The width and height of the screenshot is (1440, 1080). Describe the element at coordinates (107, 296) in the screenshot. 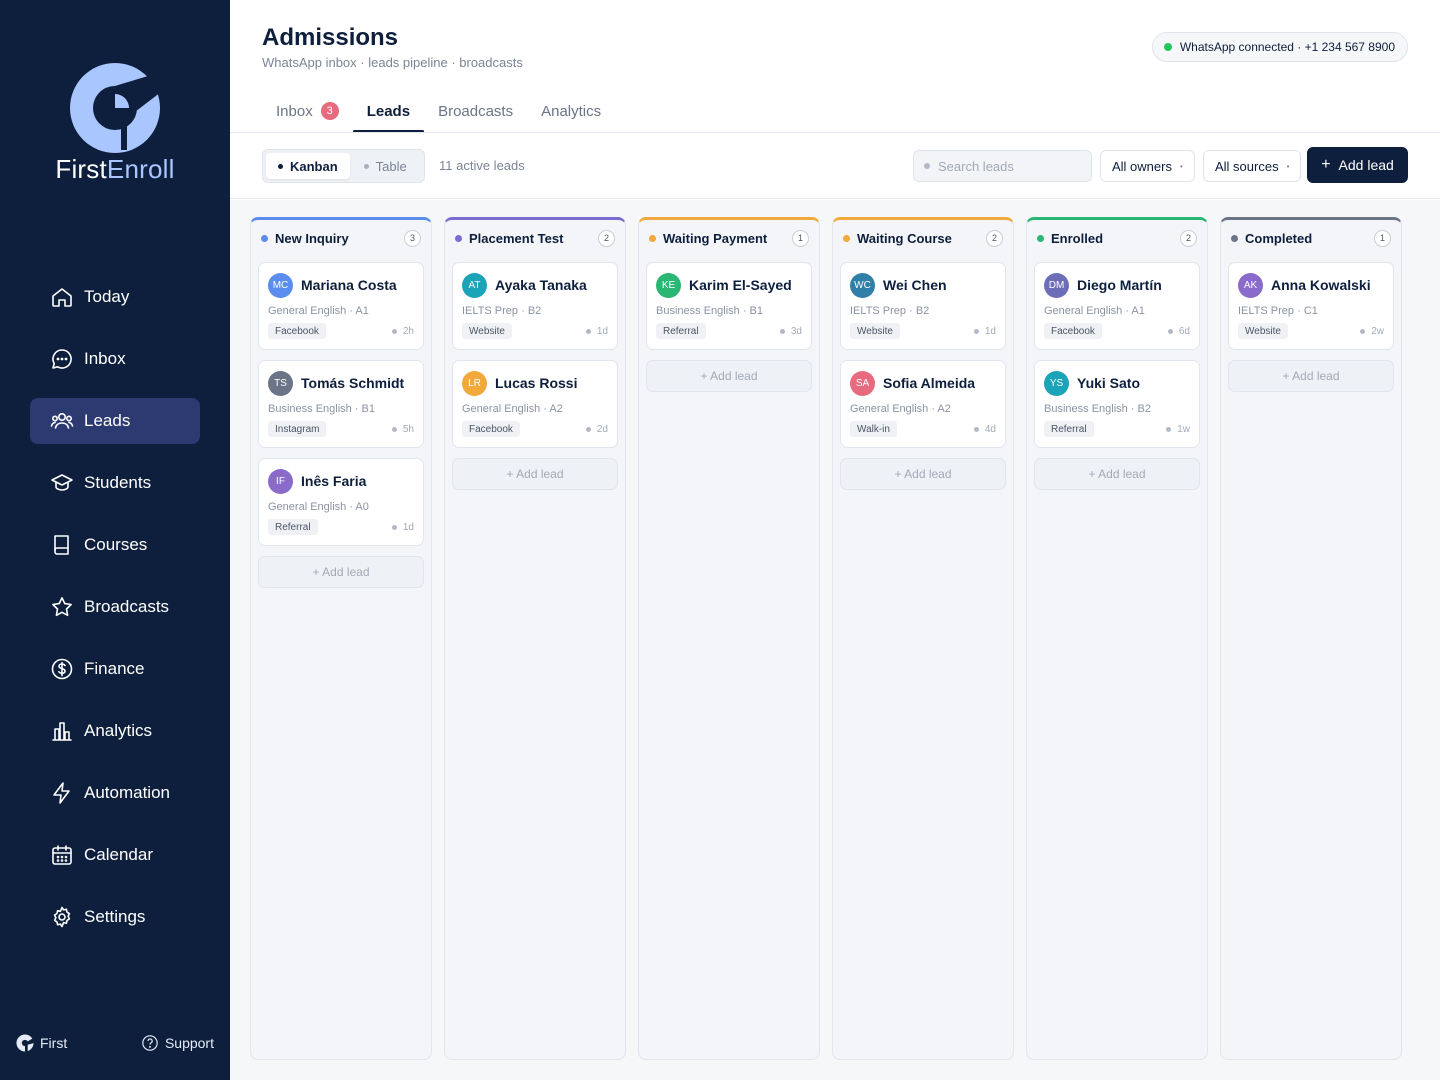

I see `sidebar-item-label: Today` at that location.